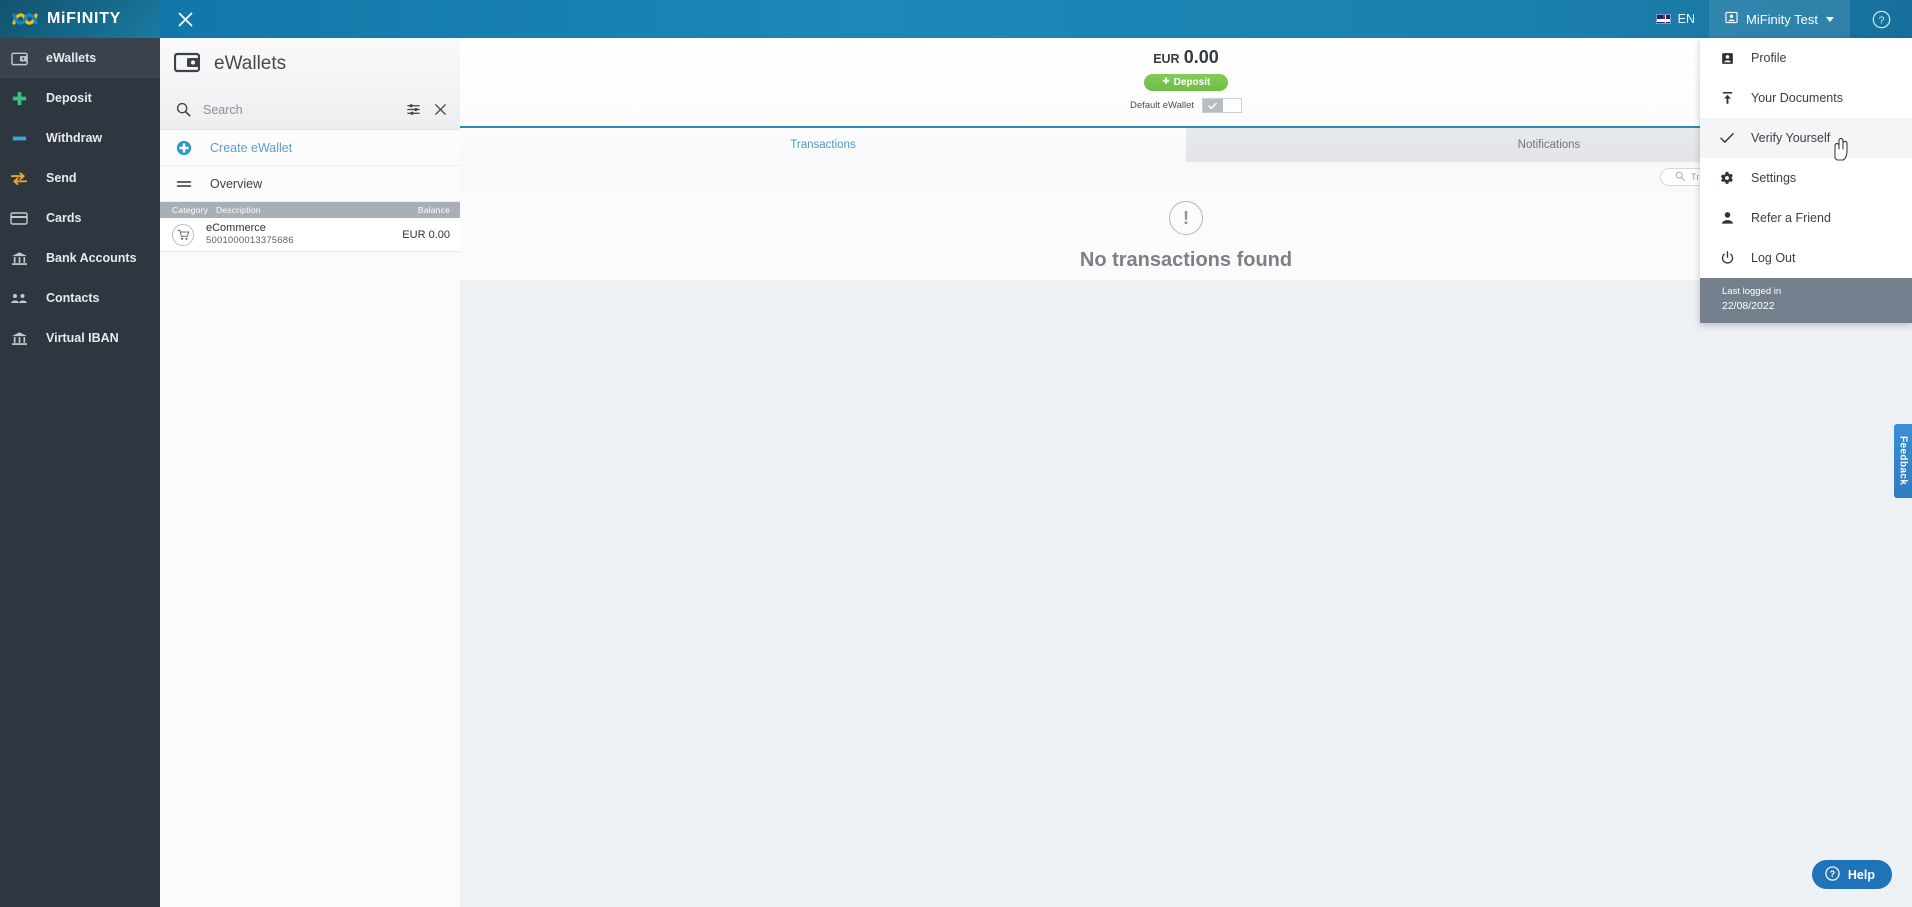 This screenshot has height=907, width=1912. I want to click on check-icon, so click(1727, 138).